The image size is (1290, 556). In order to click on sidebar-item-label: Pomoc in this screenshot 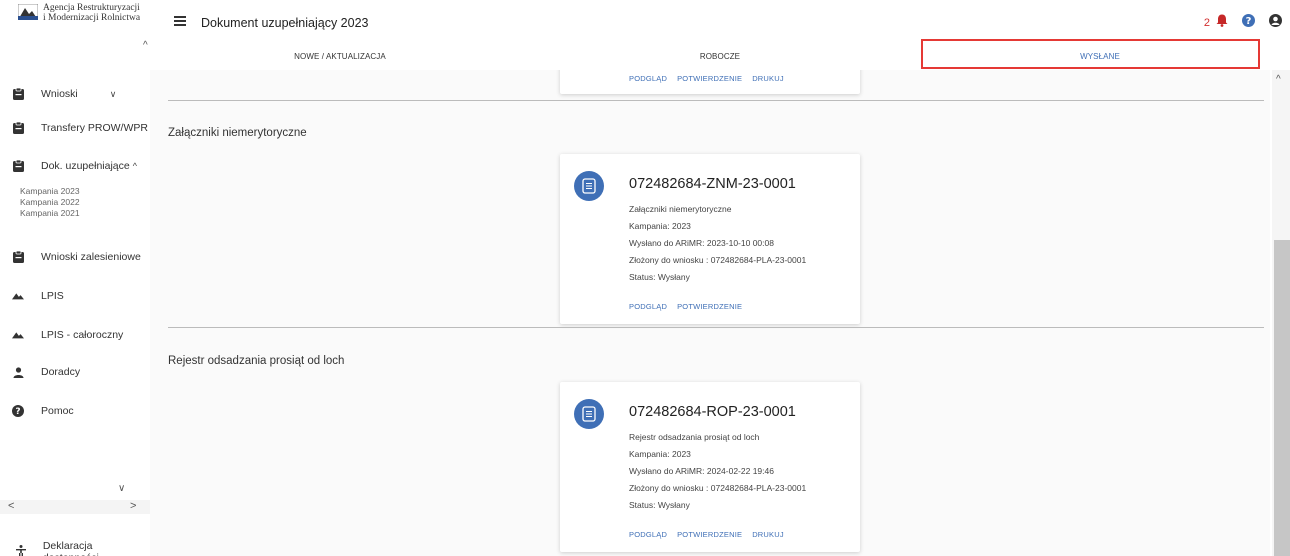, I will do `click(57, 411)`.